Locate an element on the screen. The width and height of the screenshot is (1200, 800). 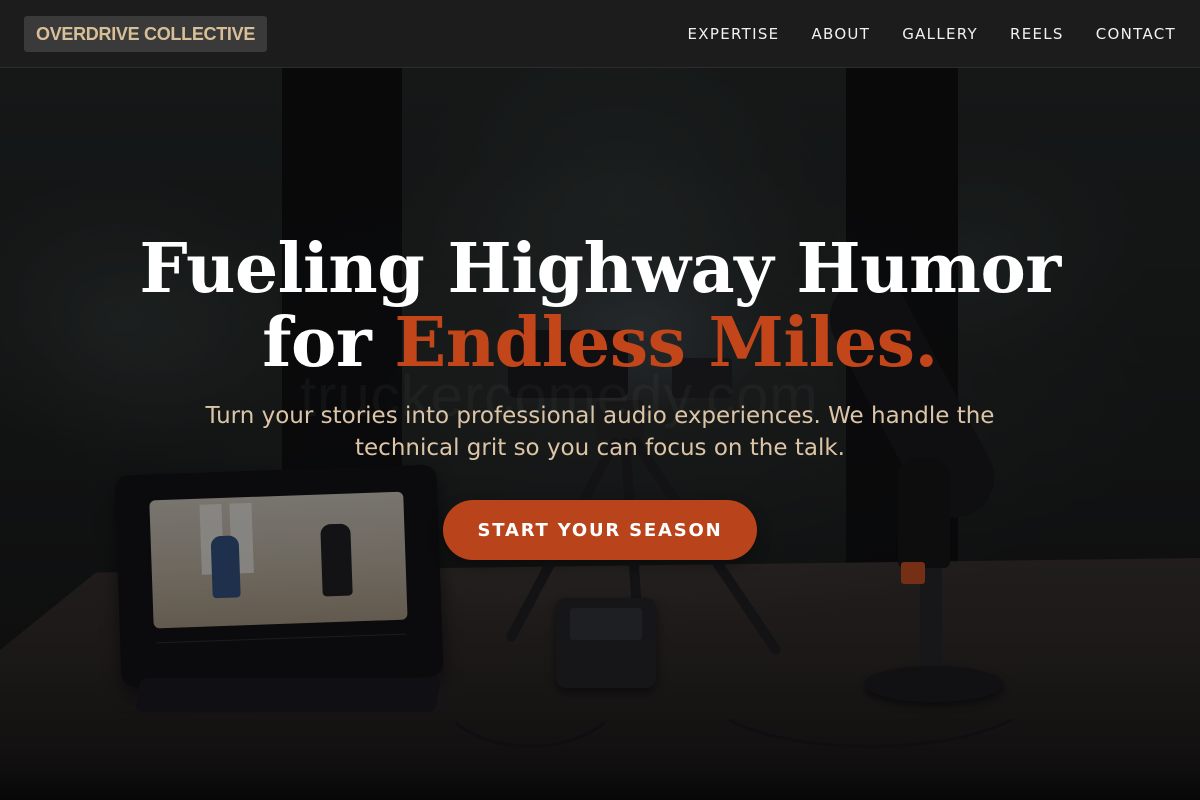
nav-links: EXPERTISE ABOUT GALLERY REELS CONTACT is located at coordinates (932, 34).